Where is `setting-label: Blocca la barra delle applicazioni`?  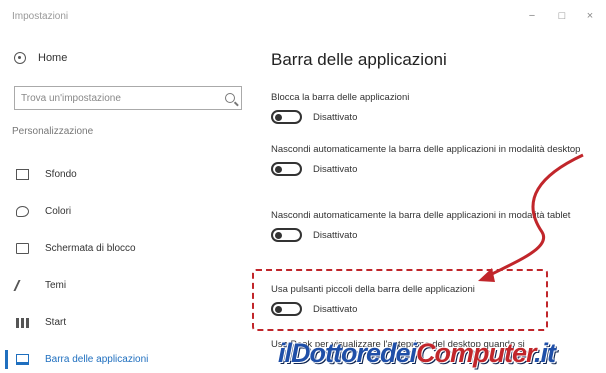 setting-label: Blocca la barra delle applicazioni is located at coordinates (340, 97).